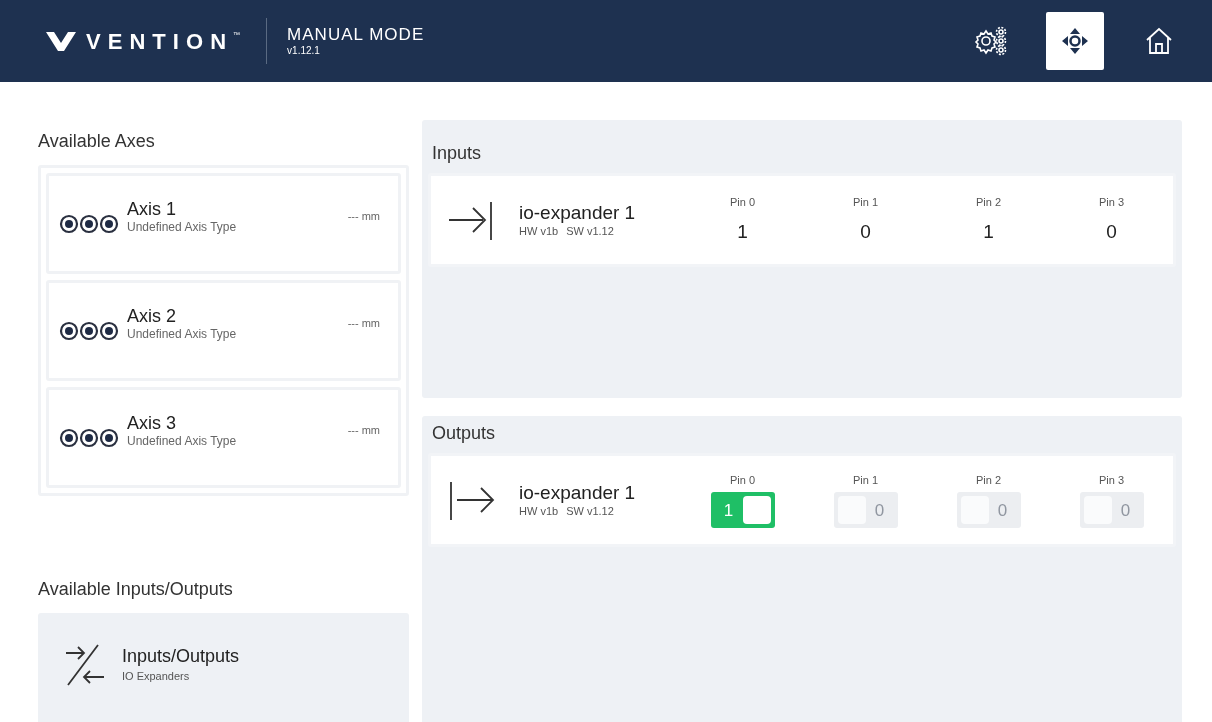 The image size is (1212, 722). Describe the element at coordinates (152, 209) in the screenshot. I see `axis-name: Axis 1` at that location.